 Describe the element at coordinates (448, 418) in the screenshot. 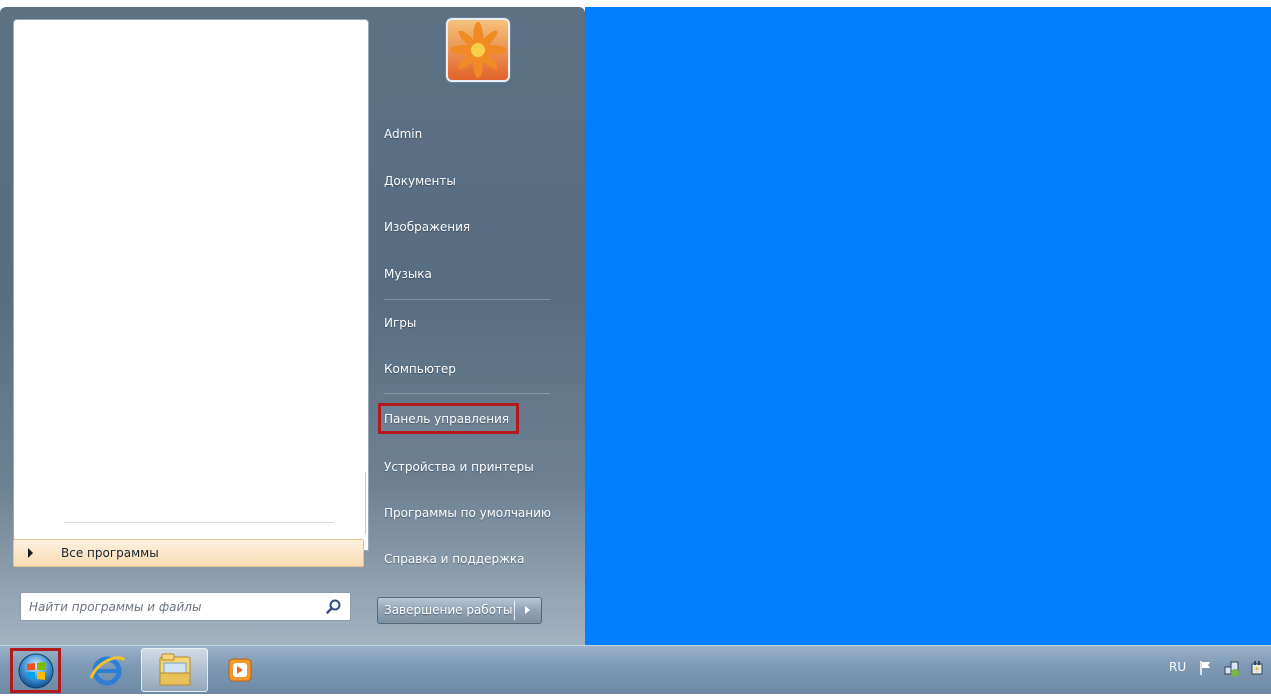

I see `menu-item-control-panel: Панель управления` at that location.